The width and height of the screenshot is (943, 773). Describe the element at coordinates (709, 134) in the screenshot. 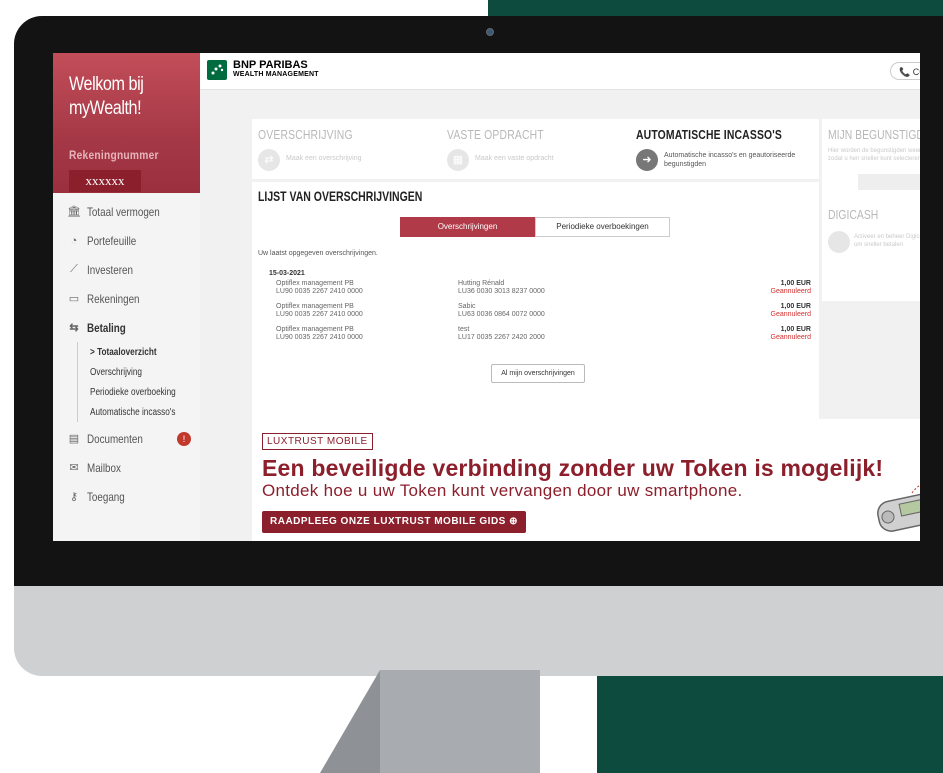

I see `action-title: AUTOMATISCHE INCASSO'S` at that location.